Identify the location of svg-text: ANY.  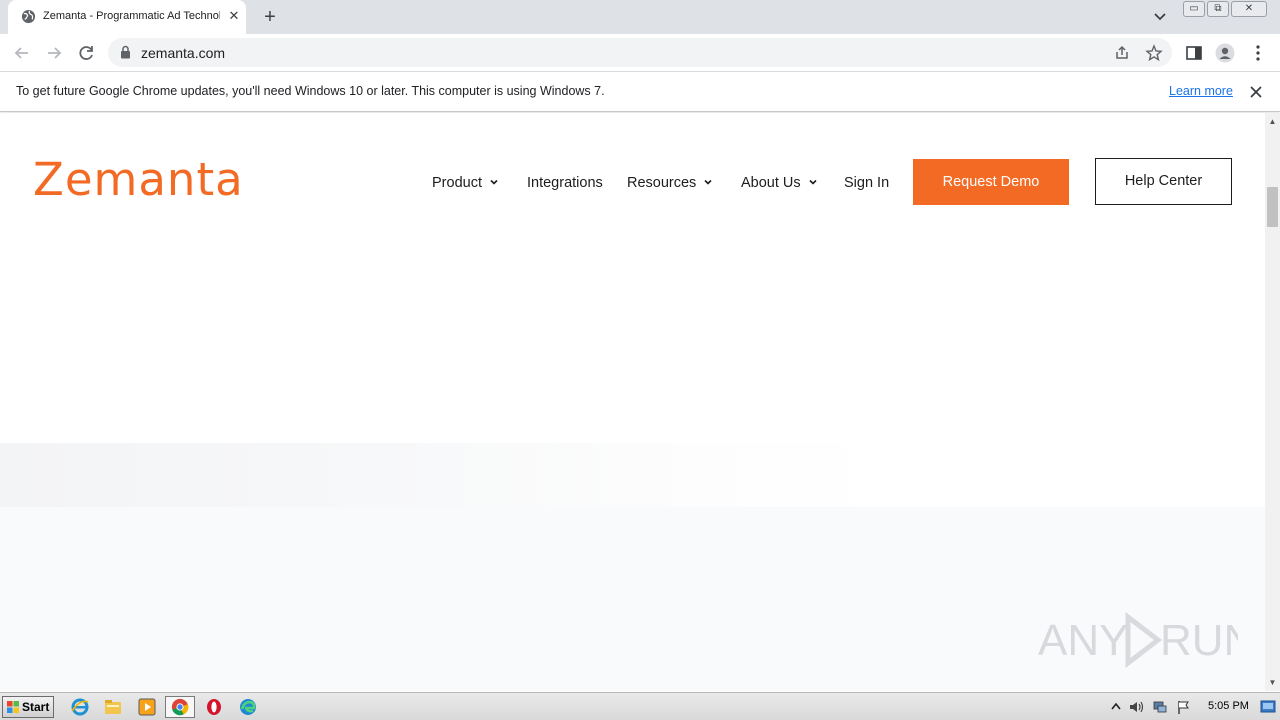
(1083, 640).